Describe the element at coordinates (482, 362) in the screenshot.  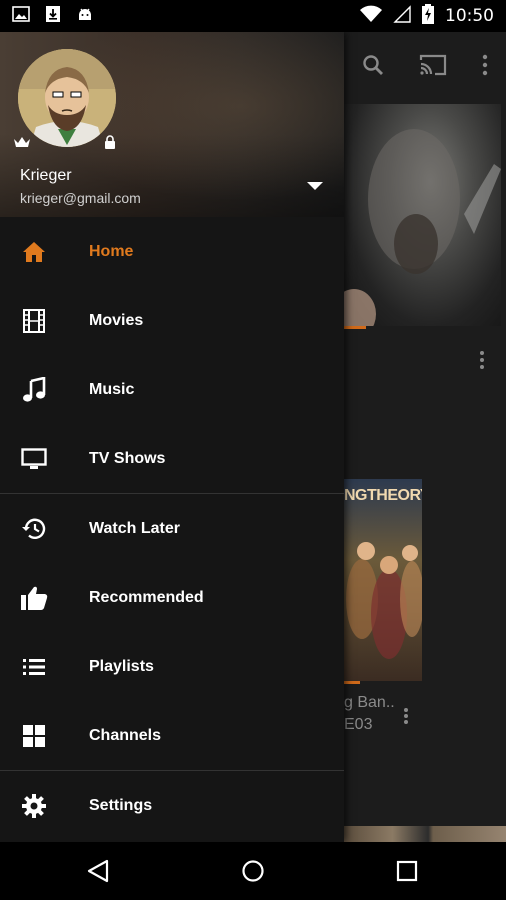
I see `row-more-icon` at that location.